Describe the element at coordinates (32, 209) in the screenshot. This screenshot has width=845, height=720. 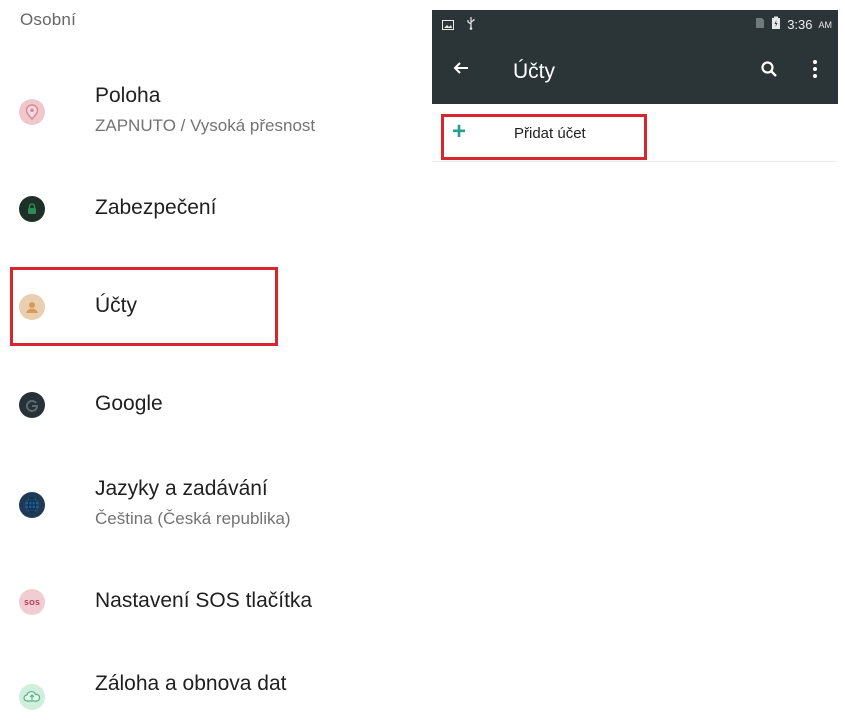
I see `lock-icon` at that location.